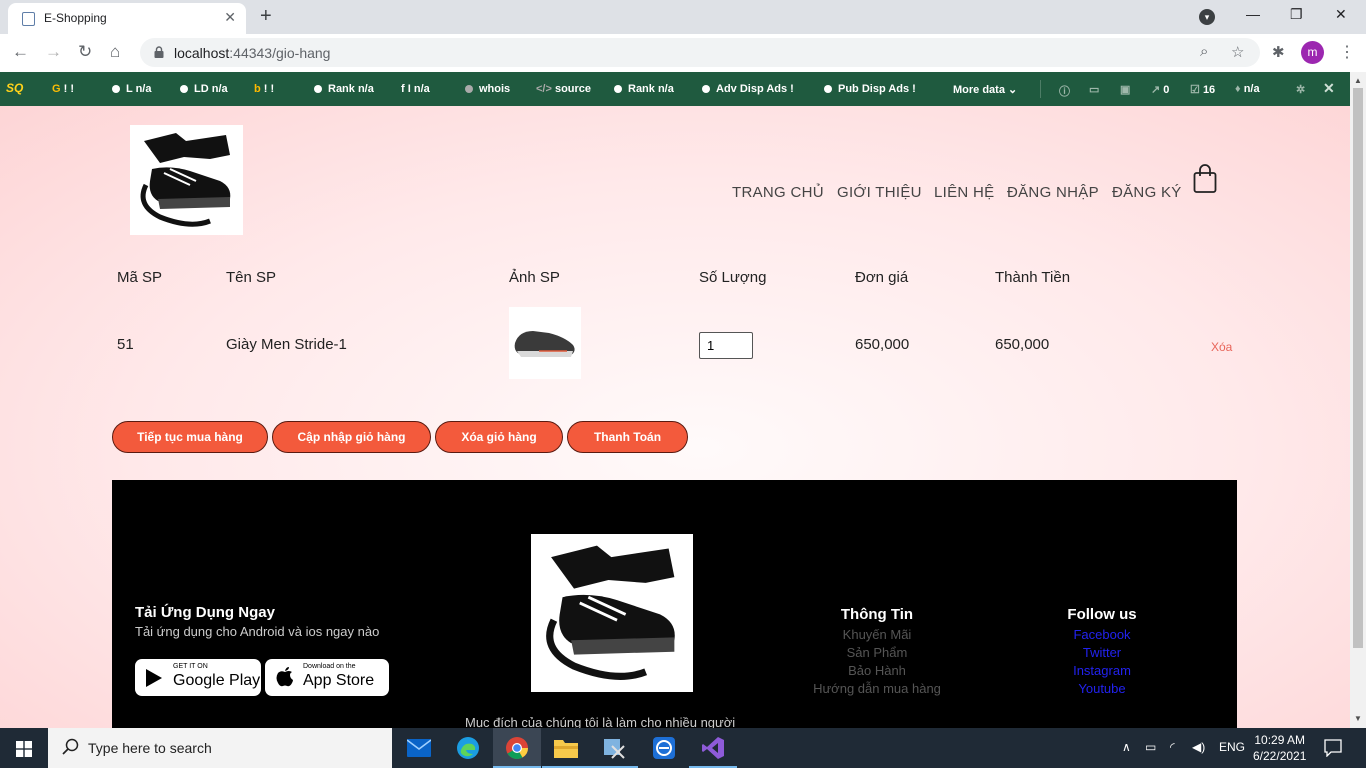 The width and height of the screenshot is (1366, 768). I want to click on taskbar-teamviewer, so click(664, 748).